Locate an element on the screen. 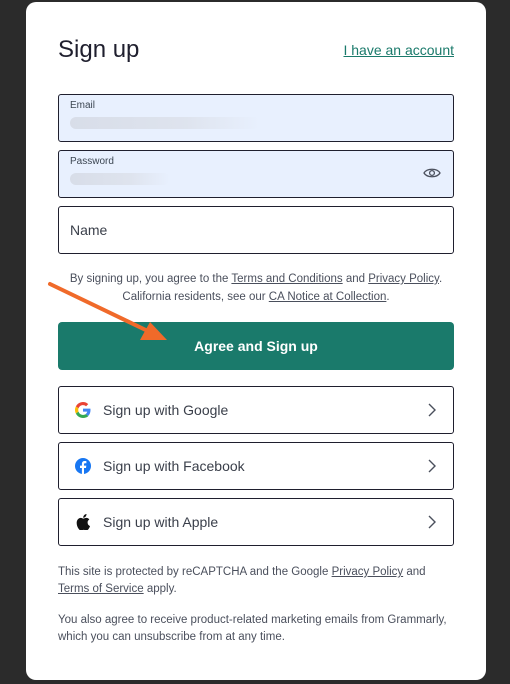  google-icon is located at coordinates (83, 410).